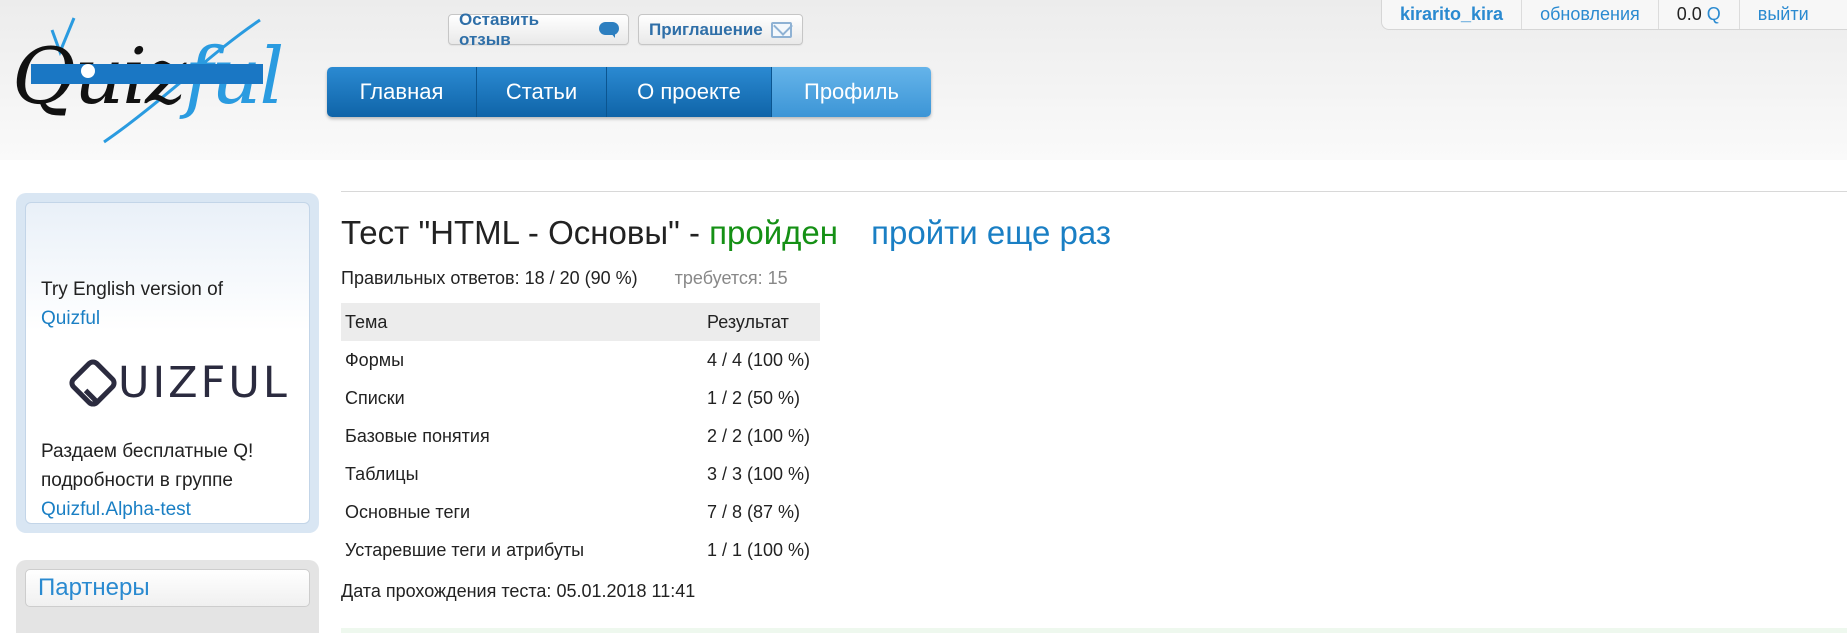 The width and height of the screenshot is (1847, 633). Describe the element at coordinates (93, 383) in the screenshot. I see `q-logo-icon` at that location.